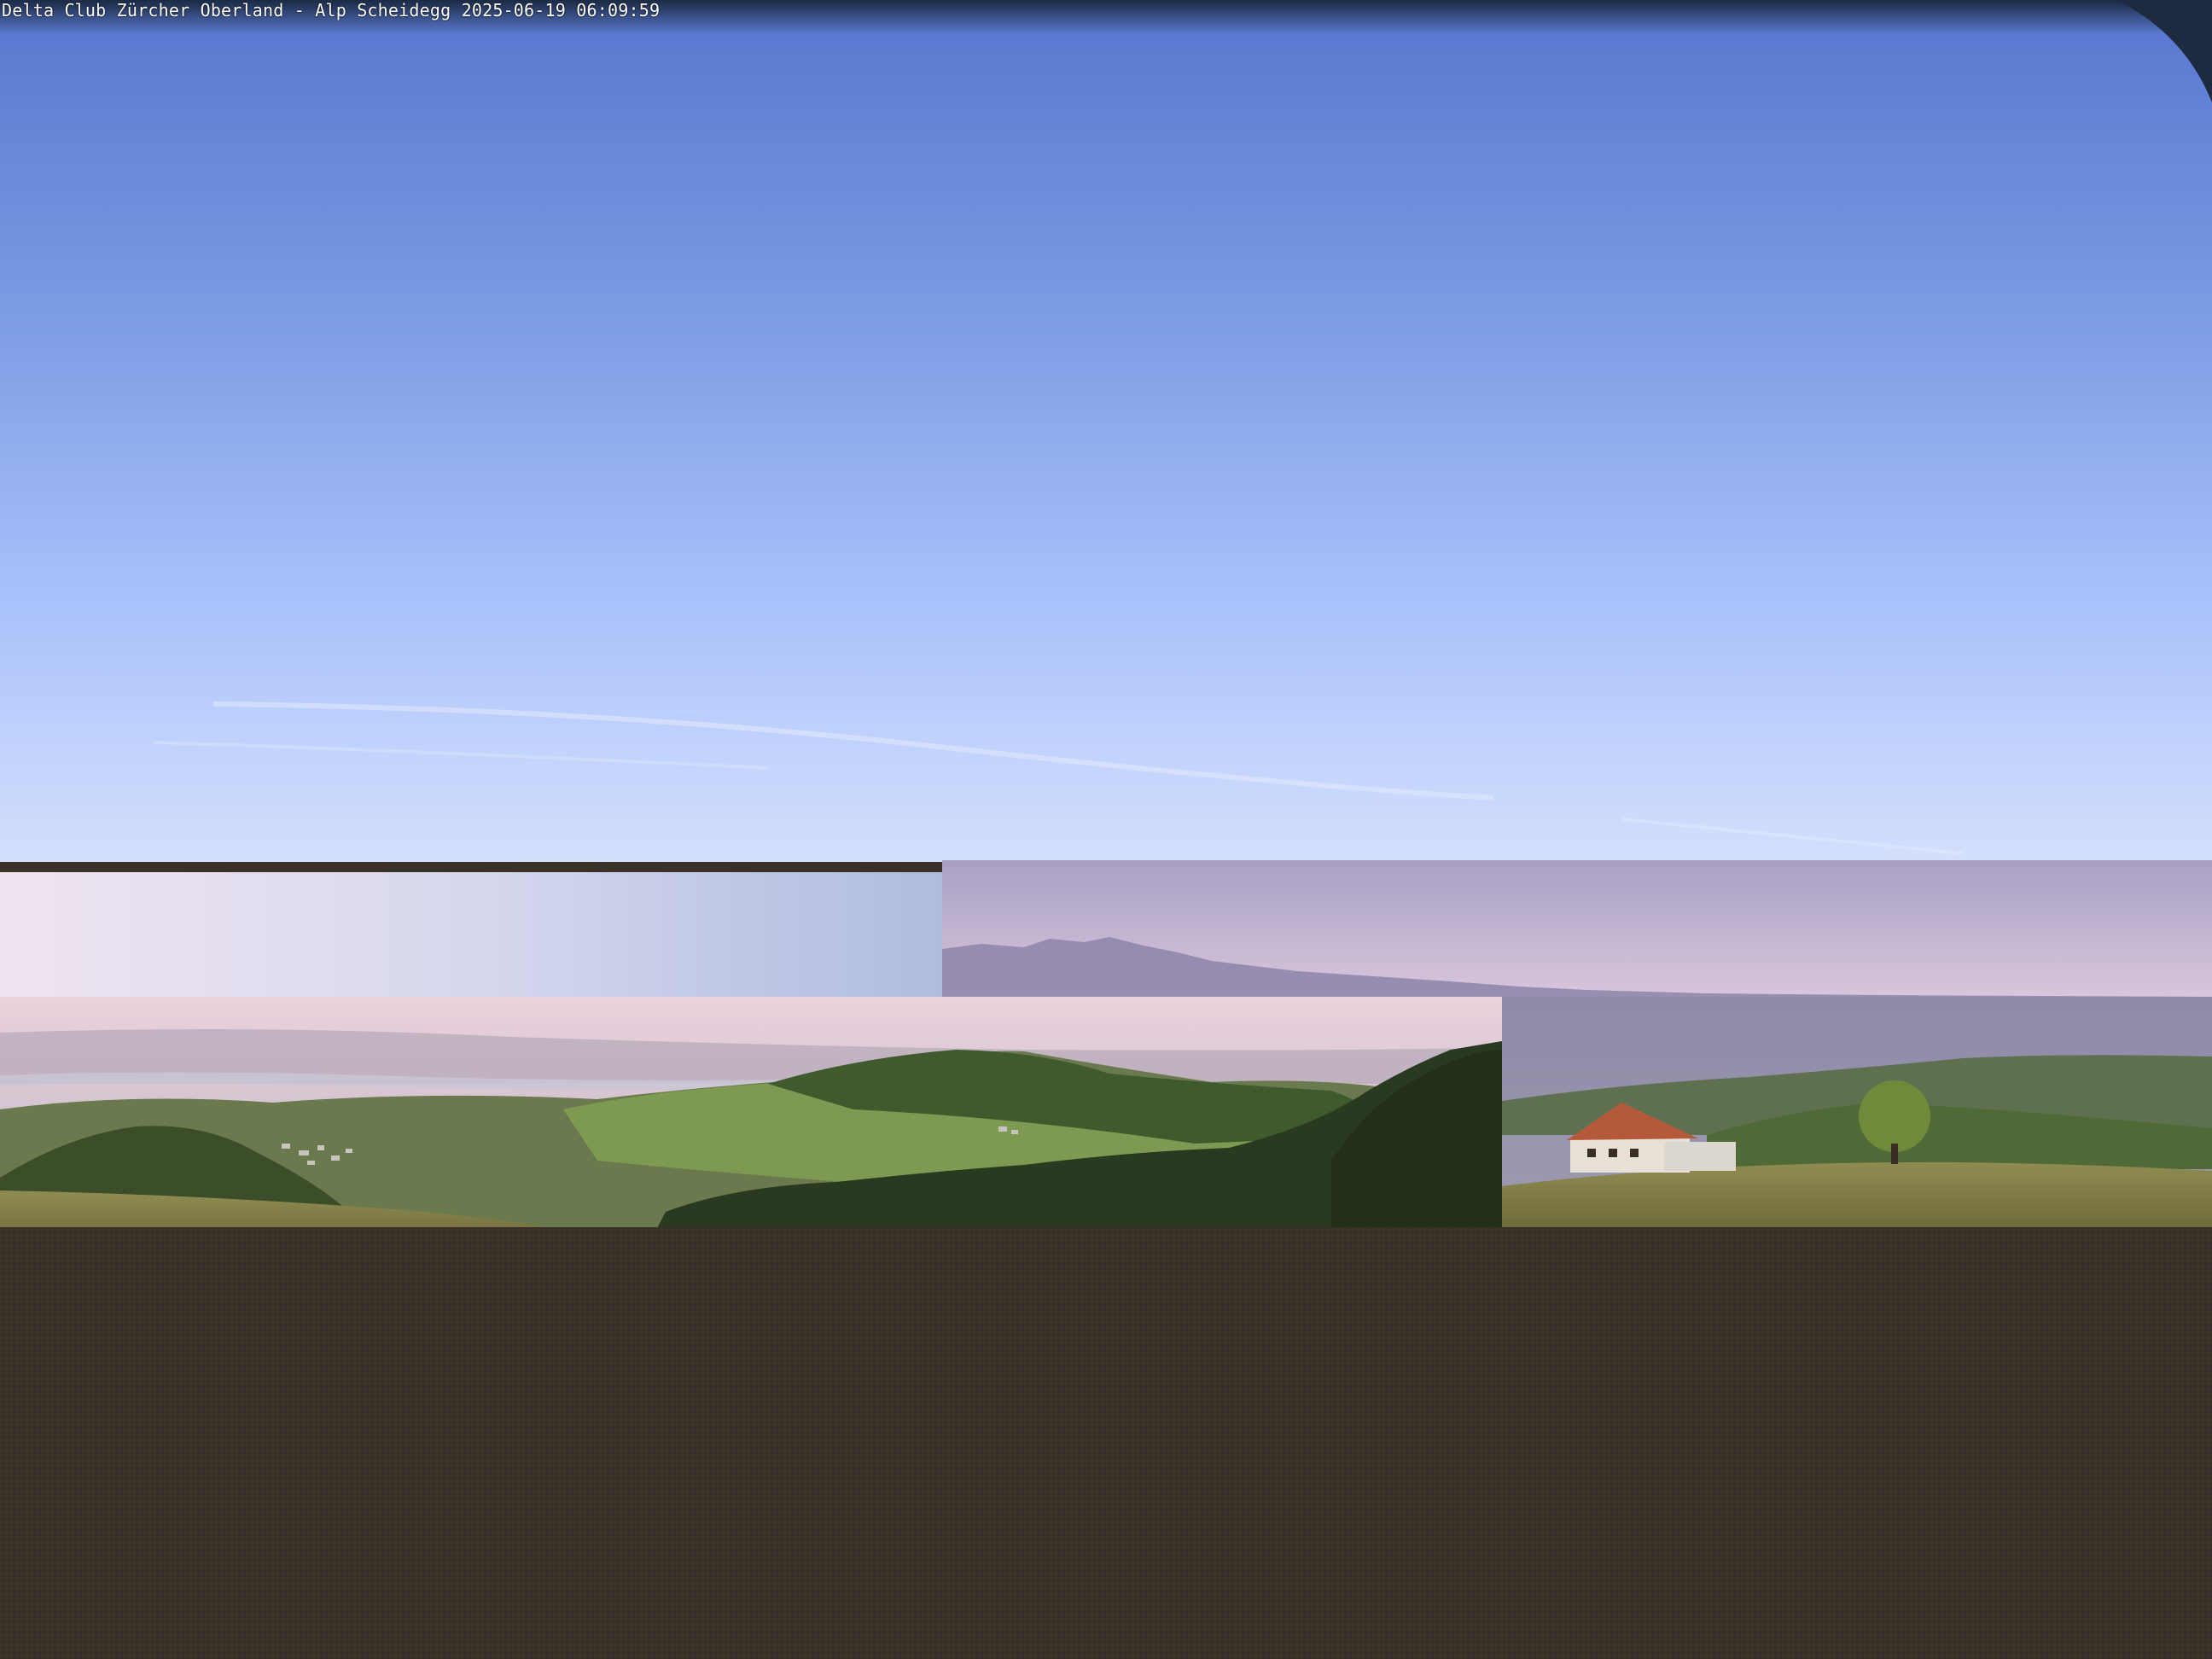 The width and height of the screenshot is (2212, 1659). I want to click on haze-band-left, so click(471, 934).